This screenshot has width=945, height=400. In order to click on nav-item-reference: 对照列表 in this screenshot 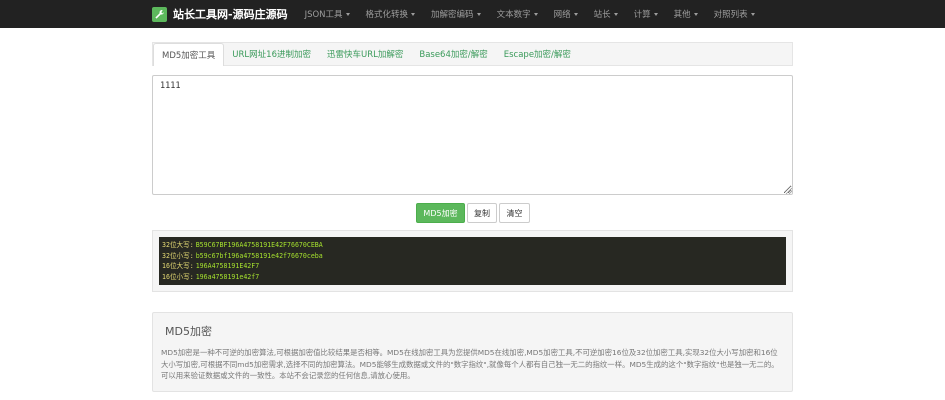, I will do `click(734, 14)`.